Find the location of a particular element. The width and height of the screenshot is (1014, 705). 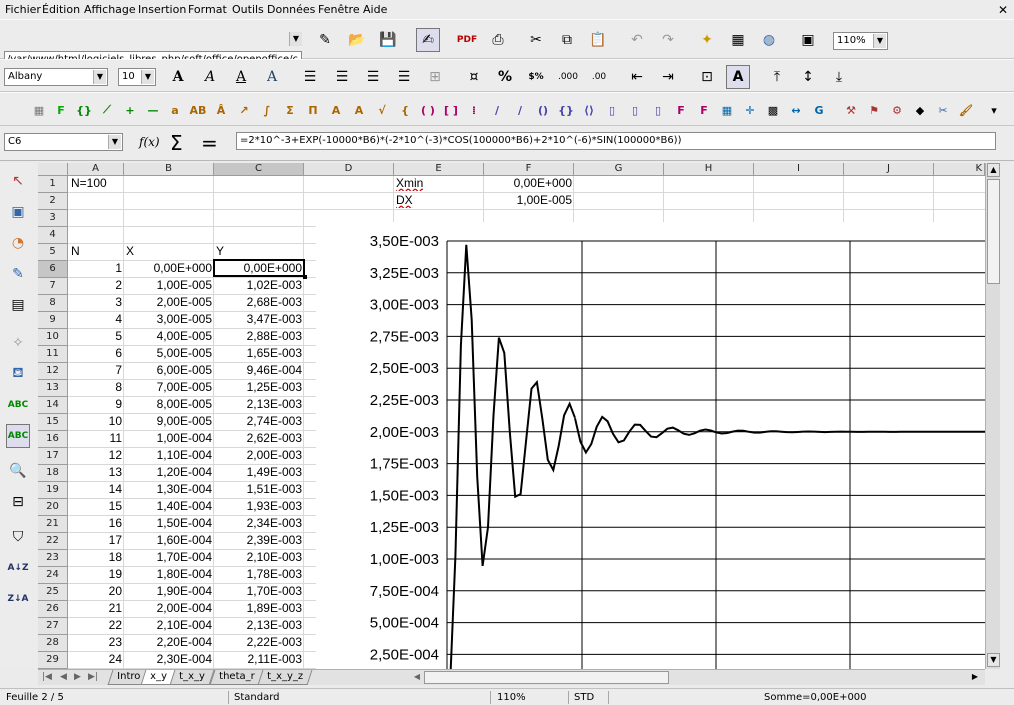

row-header: 22 is located at coordinates (53, 541).